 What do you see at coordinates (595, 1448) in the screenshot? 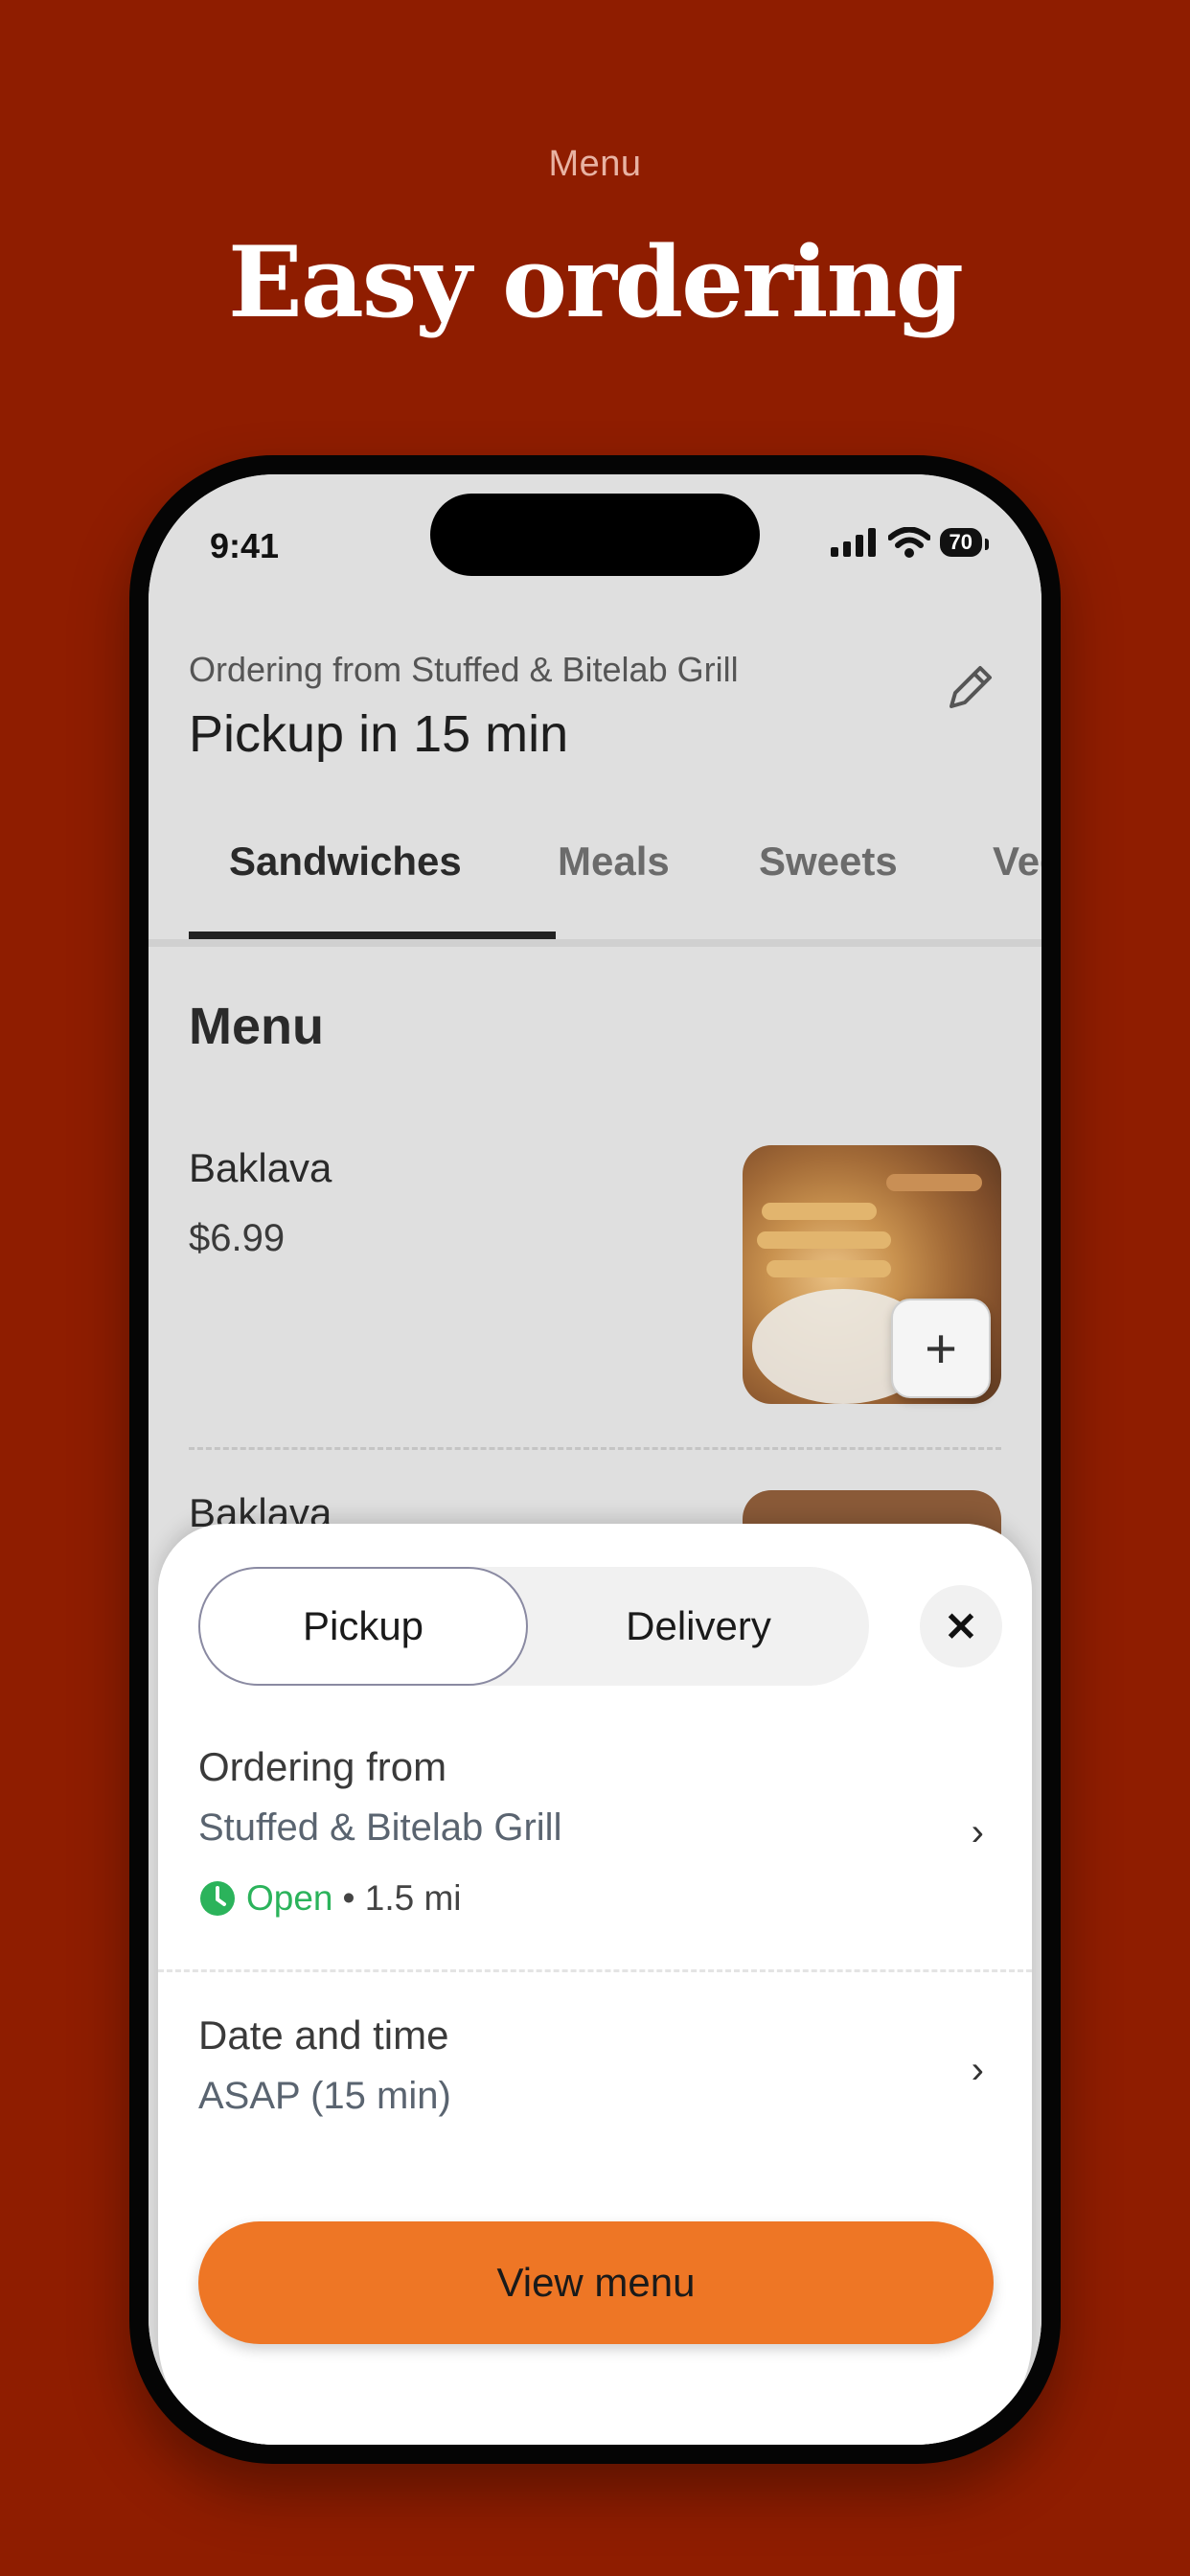
I see `item-divider` at bounding box center [595, 1448].